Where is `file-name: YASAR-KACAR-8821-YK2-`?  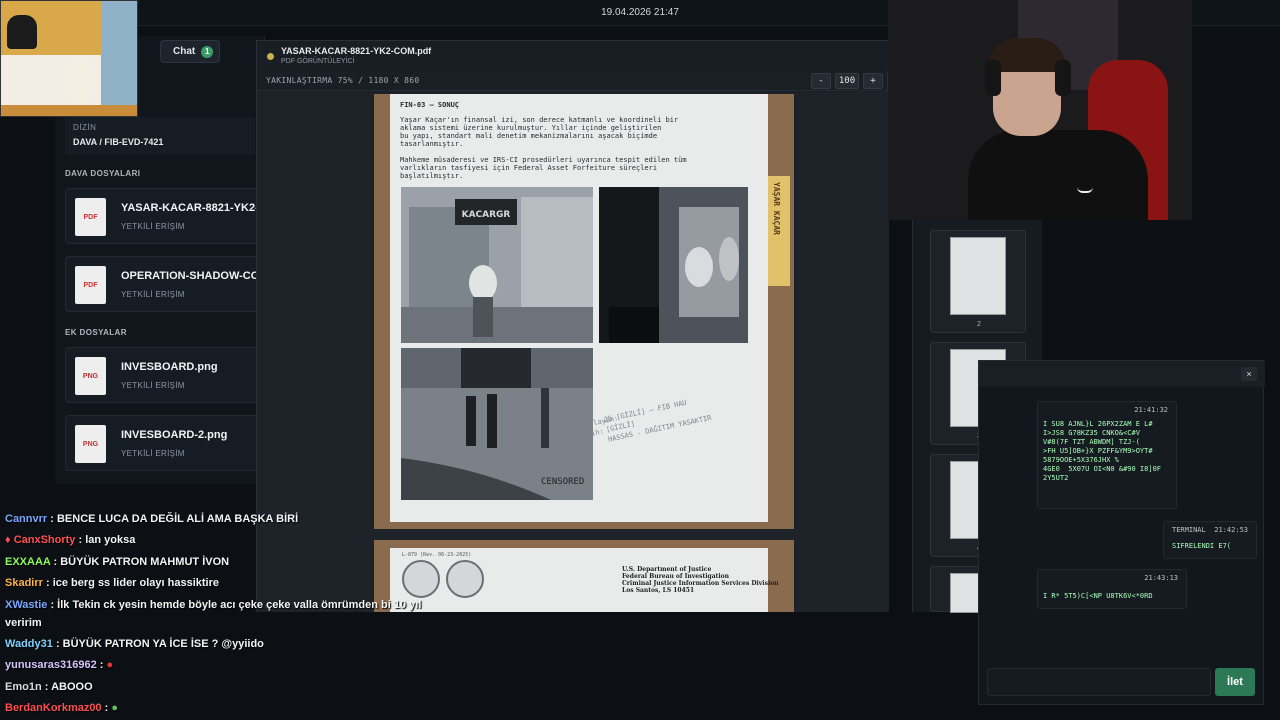
file-name: YASAR-KACAR-8821-YK2- is located at coordinates (190, 208).